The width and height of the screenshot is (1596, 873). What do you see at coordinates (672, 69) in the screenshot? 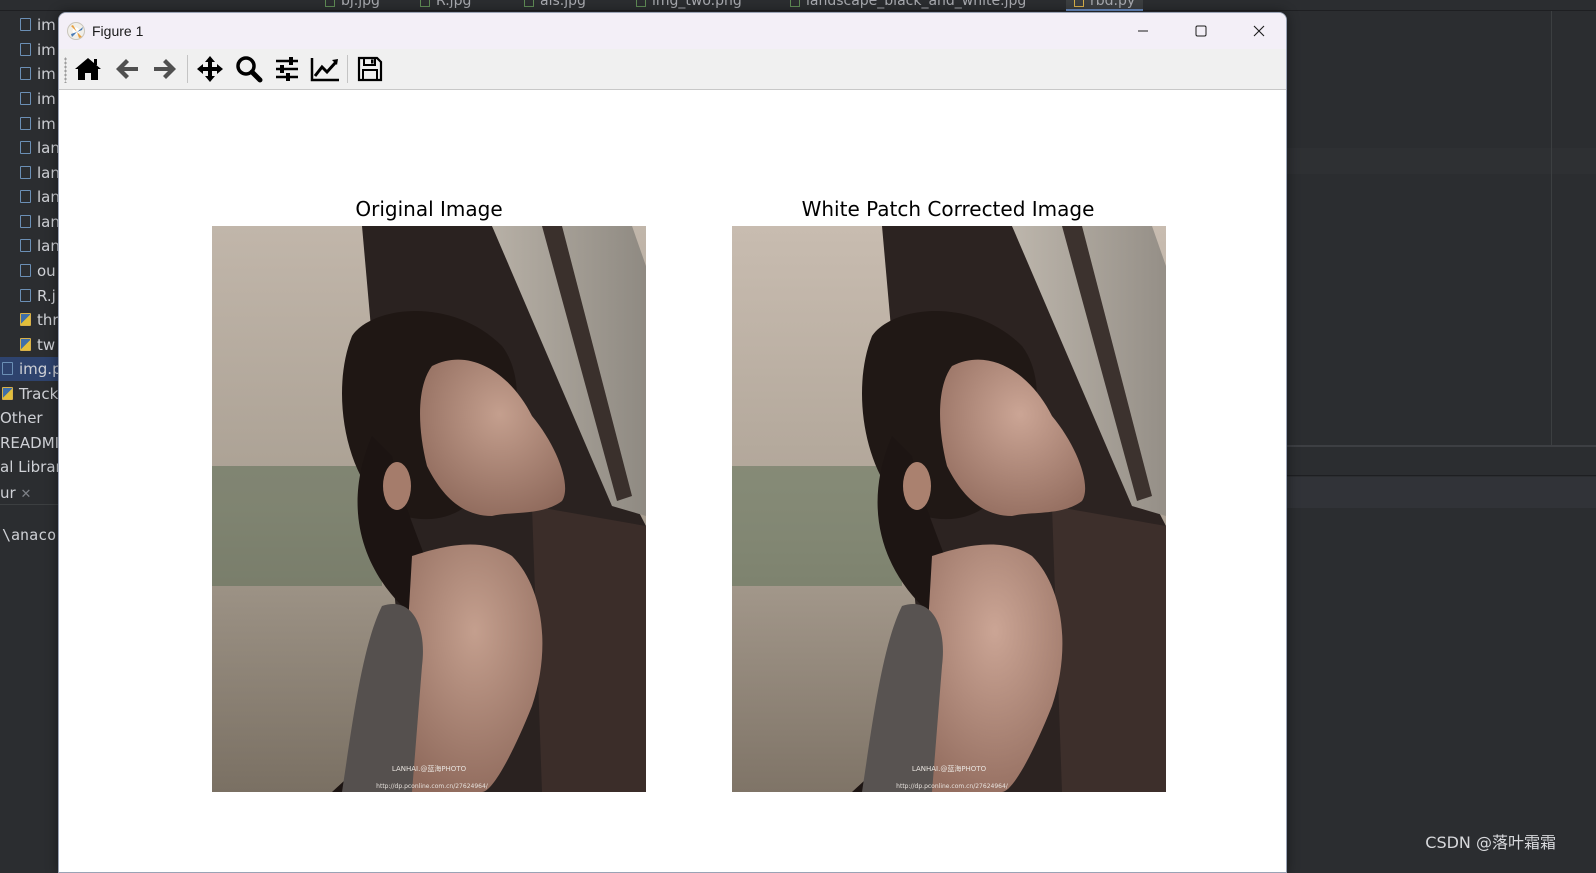
I see `navigation-toolbar` at bounding box center [672, 69].